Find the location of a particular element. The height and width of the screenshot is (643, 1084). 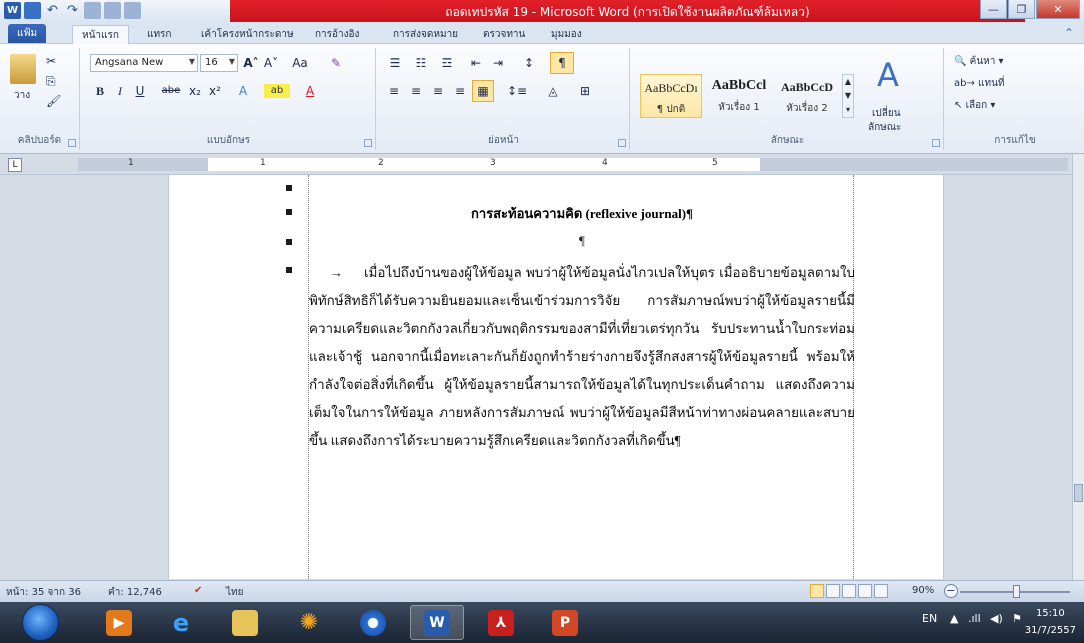

maximize-button: ❐ is located at coordinates (1021, 9).